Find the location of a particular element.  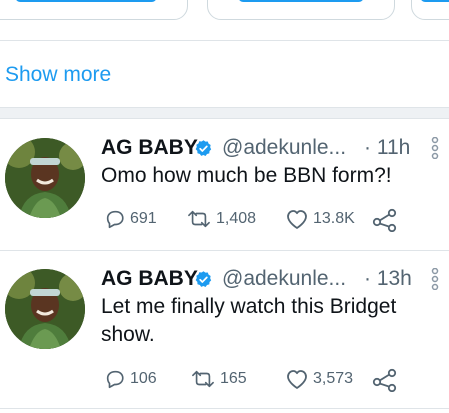

retweet-button: 1,408 is located at coordinates (221, 219).